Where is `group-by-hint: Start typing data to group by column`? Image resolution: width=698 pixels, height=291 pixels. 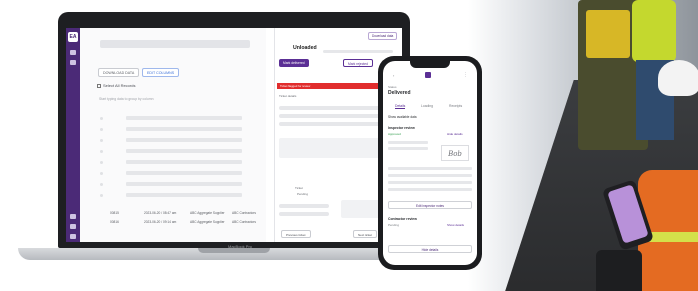 group-by-hint: Start typing data to group by column is located at coordinates (126, 99).